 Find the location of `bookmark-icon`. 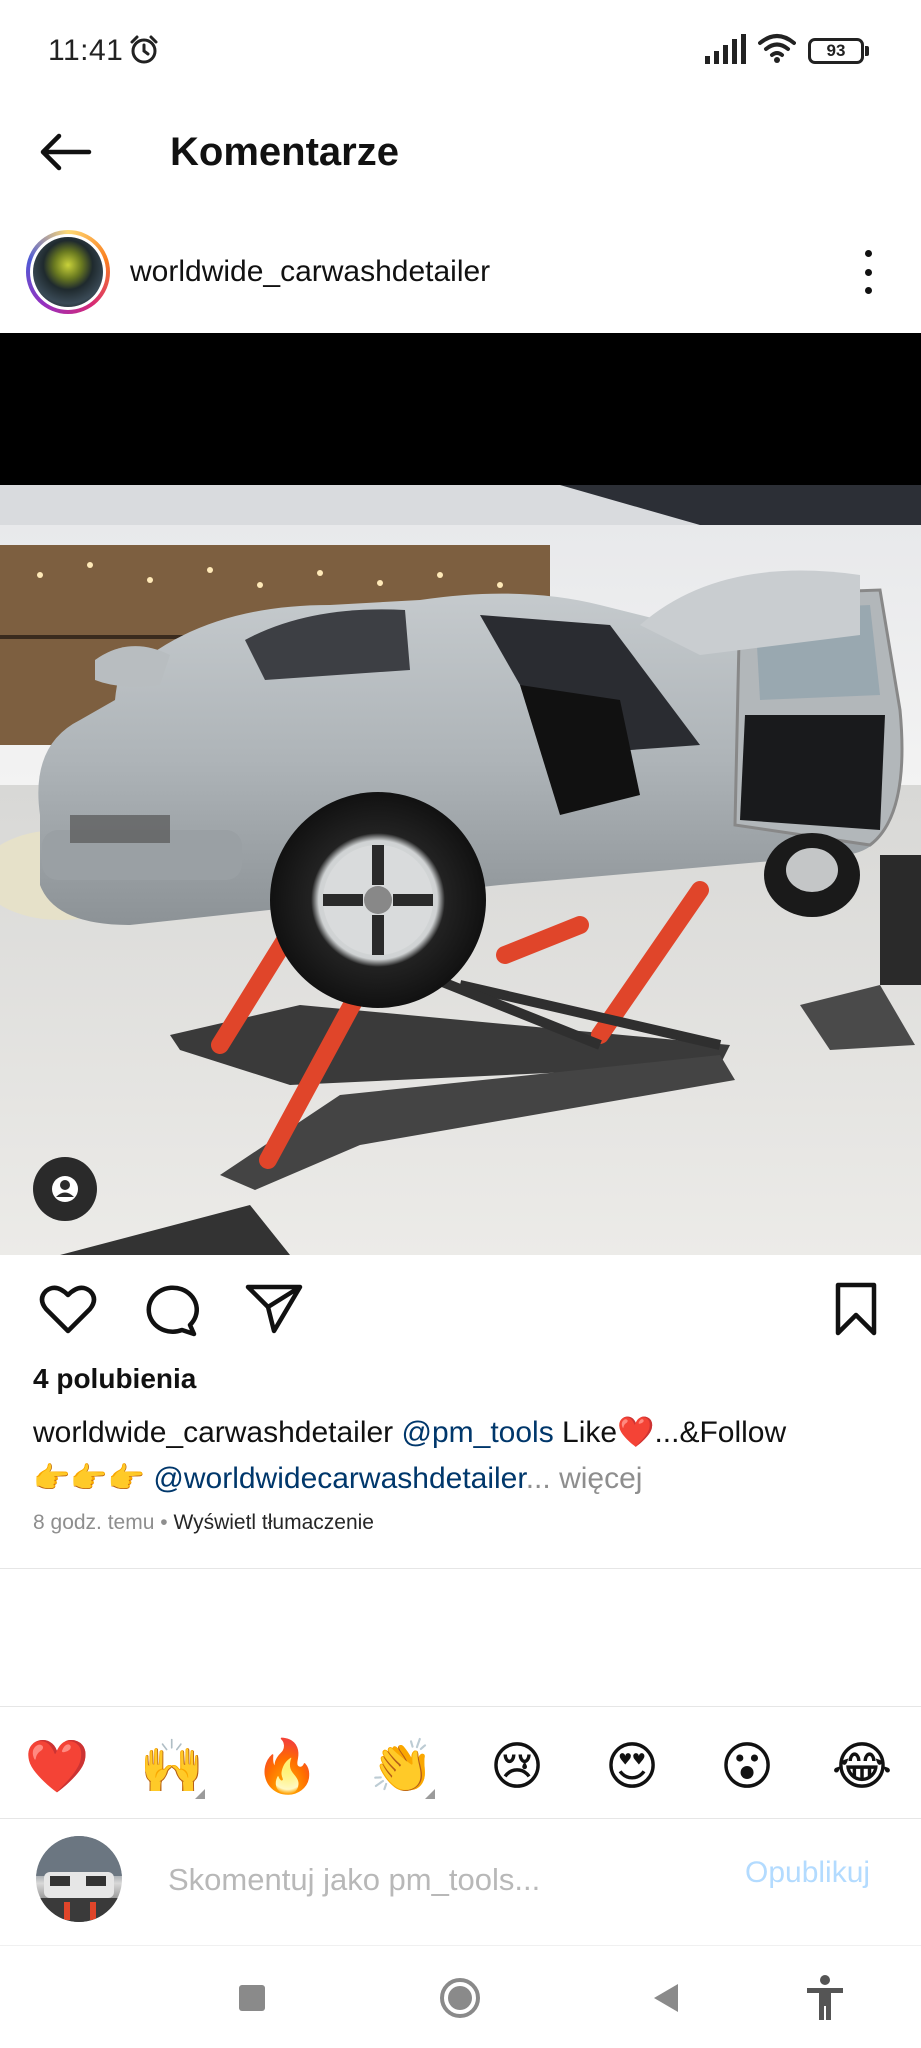

bookmark-icon is located at coordinates (856, 1309).